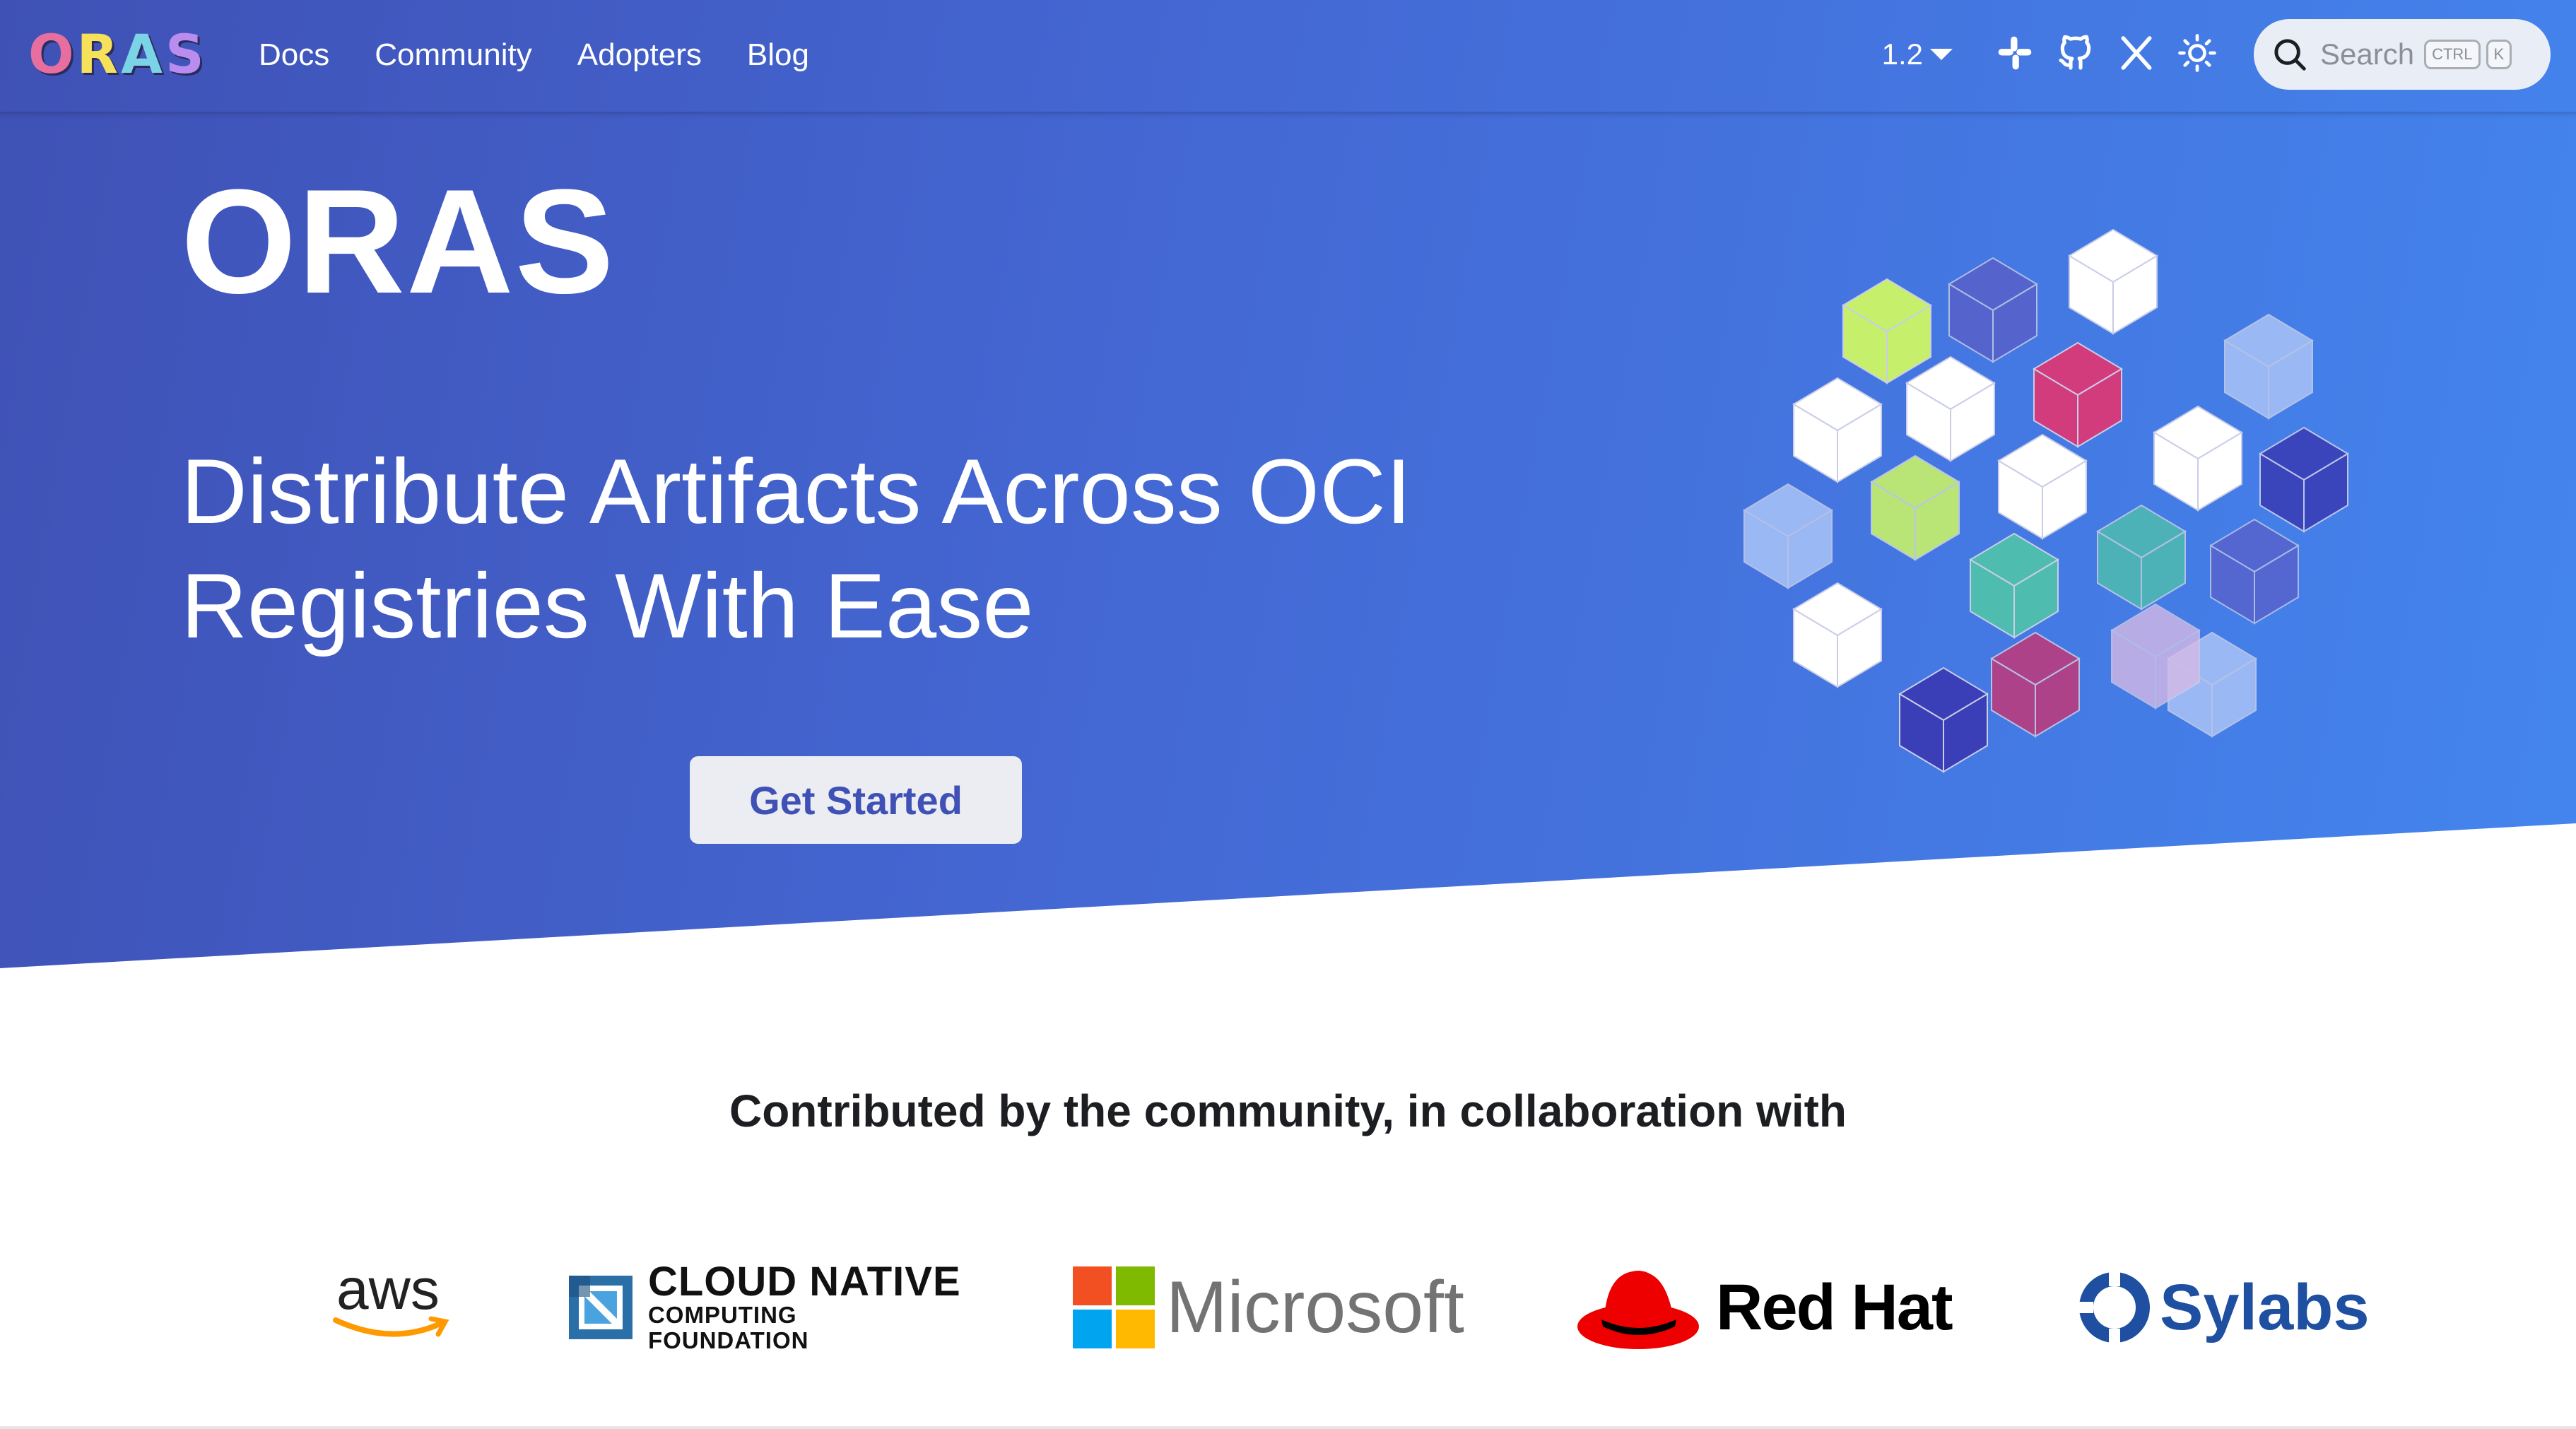  I want to click on nav-link-adopters: Adopters, so click(639, 55).